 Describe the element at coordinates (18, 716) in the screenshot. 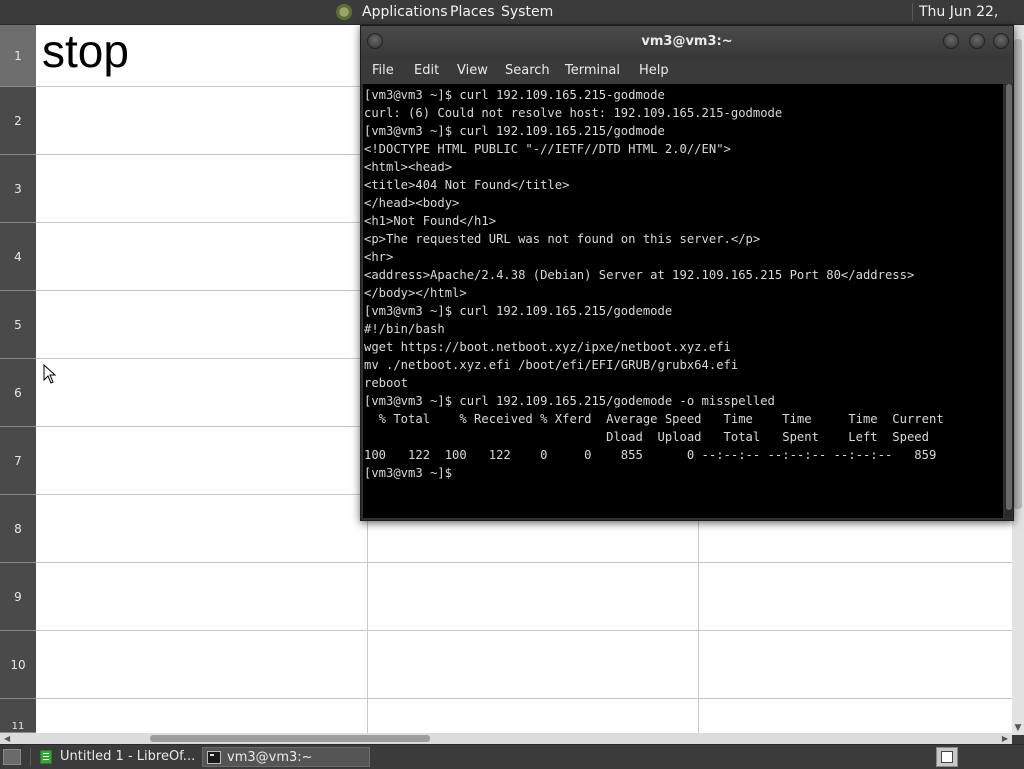

I see `row-header-11: 11` at that location.